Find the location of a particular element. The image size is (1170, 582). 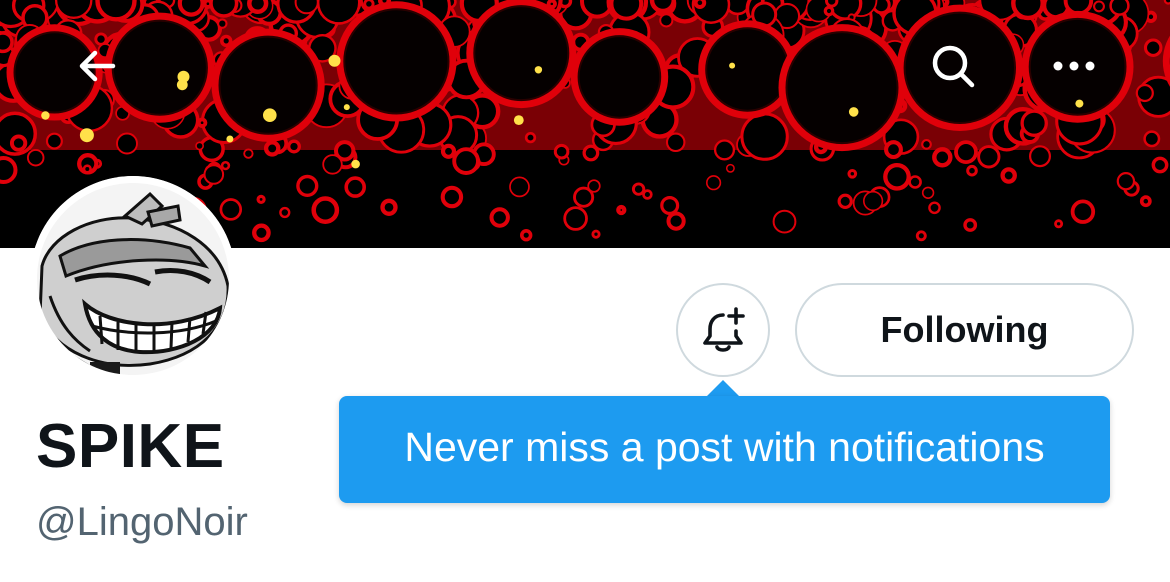

tooltip-arrow is located at coordinates (723, 388).